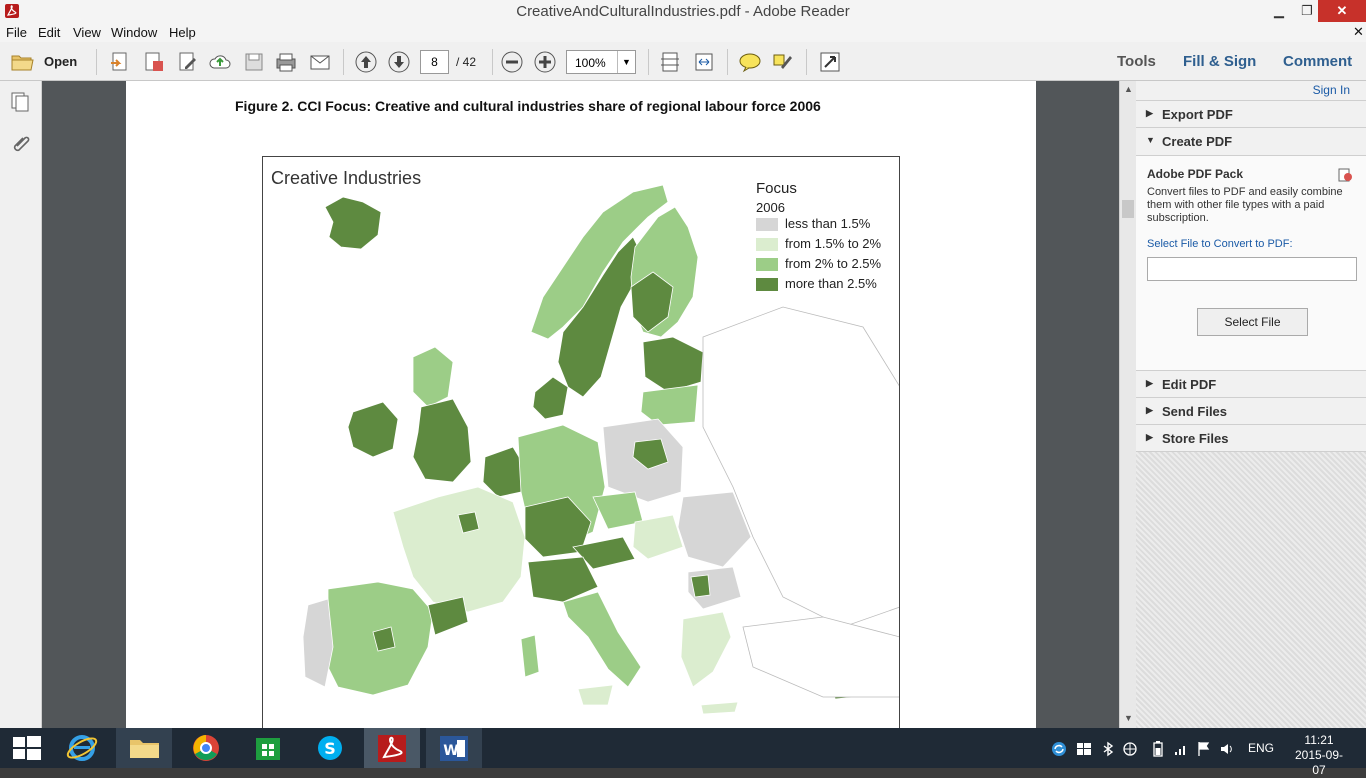 This screenshot has height=778, width=1366. Describe the element at coordinates (818, 245) in the screenshot. I see `legend-item: from 1.5% to 2%` at that location.